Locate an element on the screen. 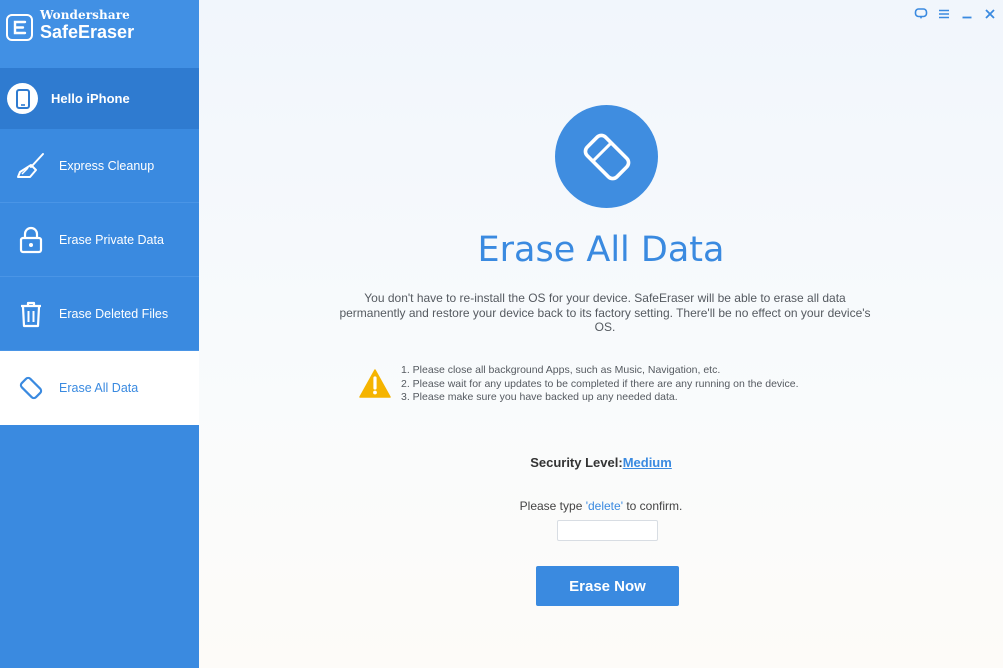  lock-icon is located at coordinates (31, 240).